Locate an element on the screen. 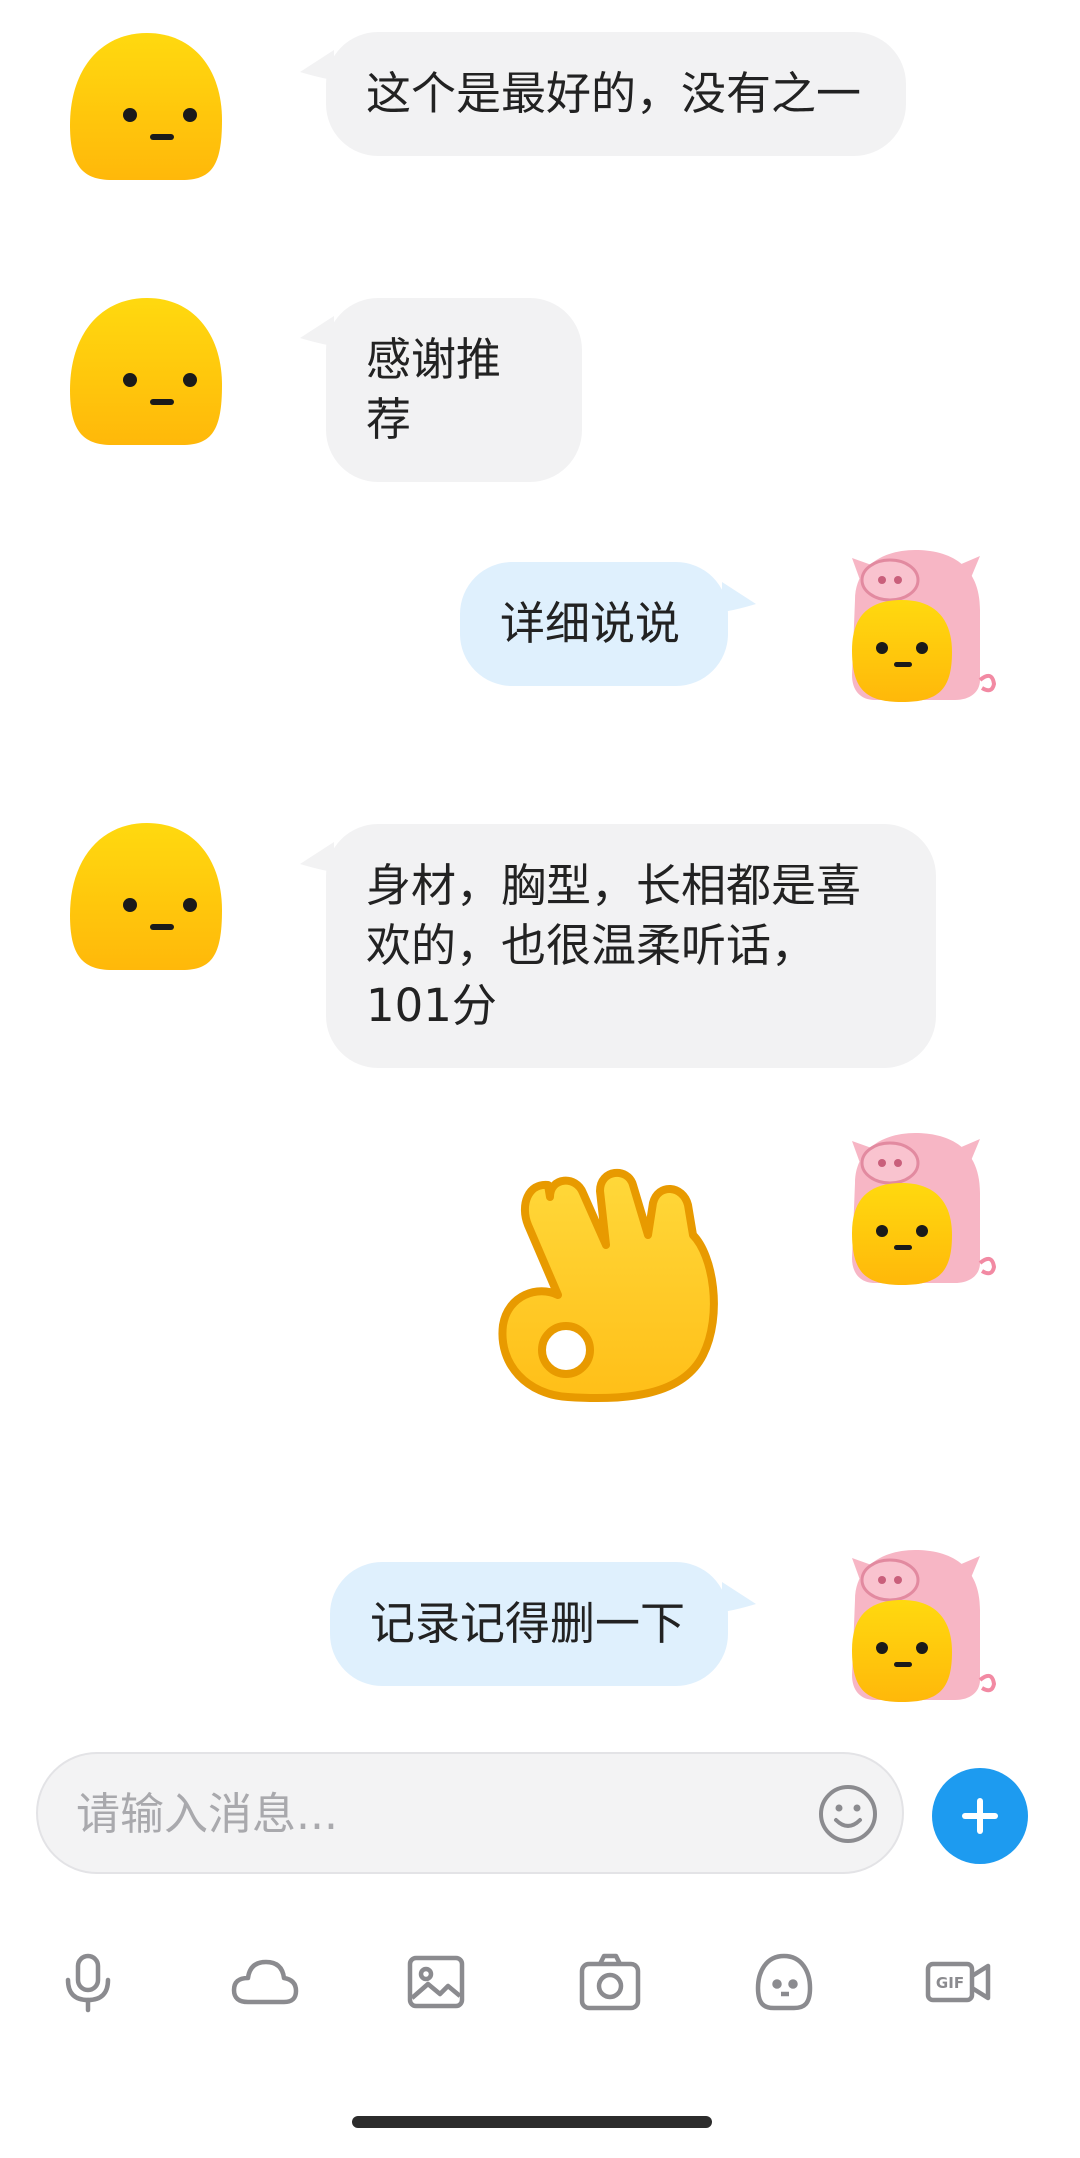 Image resolution: width=1080 pixels, height=2158 pixels. message-text: 这个是最好的，没有之一 is located at coordinates (614, 93).